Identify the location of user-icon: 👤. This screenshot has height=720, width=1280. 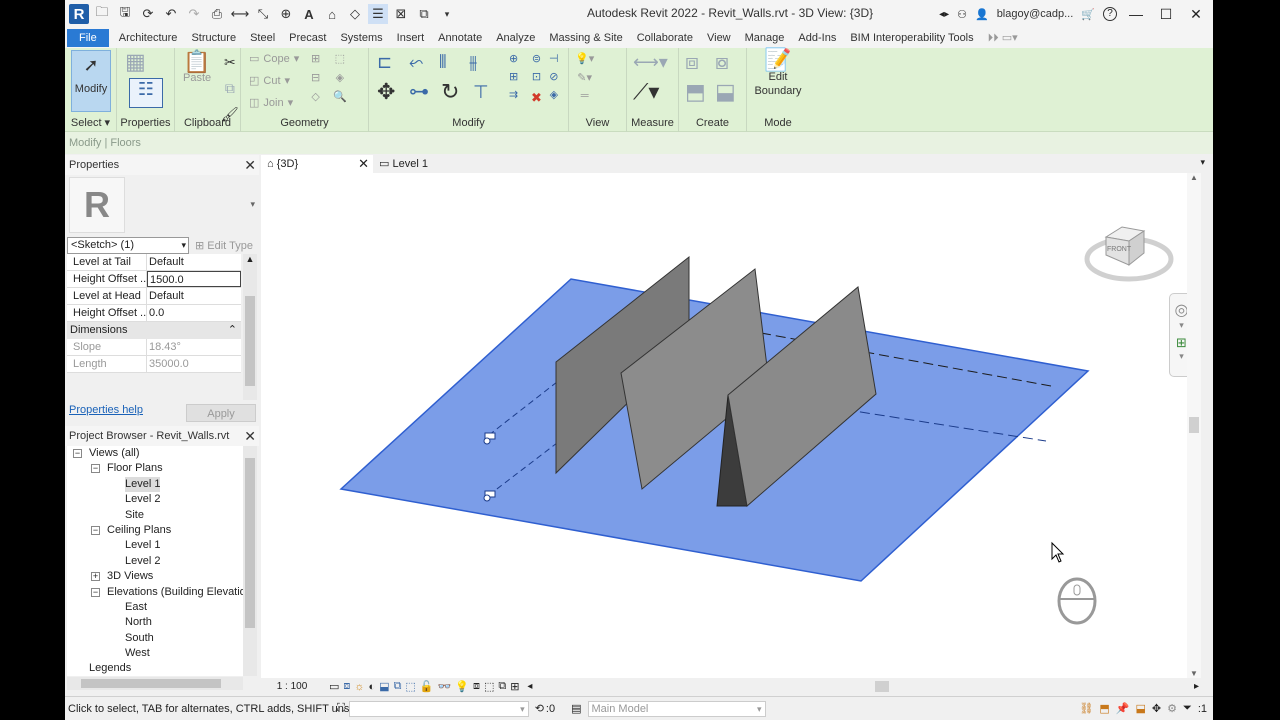
(982, 14).